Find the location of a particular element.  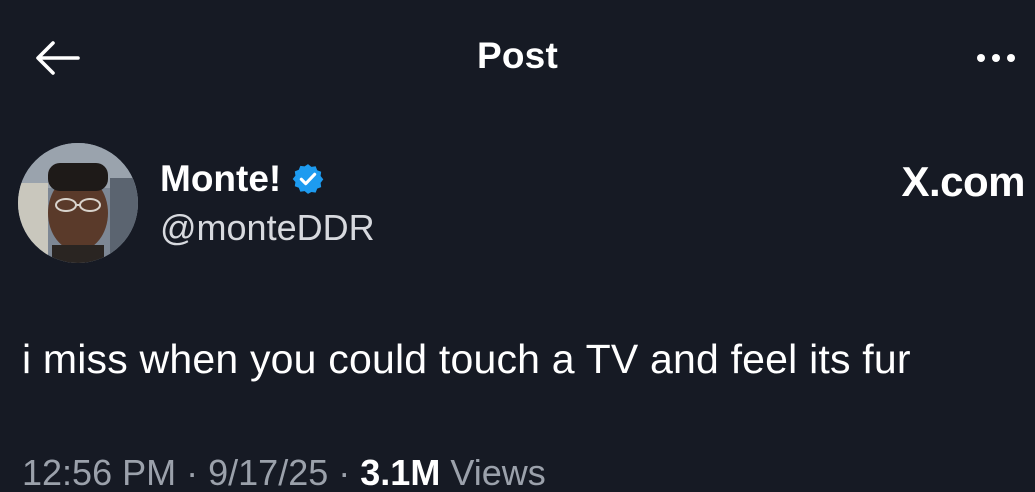

avatar-image is located at coordinates (78, 203).